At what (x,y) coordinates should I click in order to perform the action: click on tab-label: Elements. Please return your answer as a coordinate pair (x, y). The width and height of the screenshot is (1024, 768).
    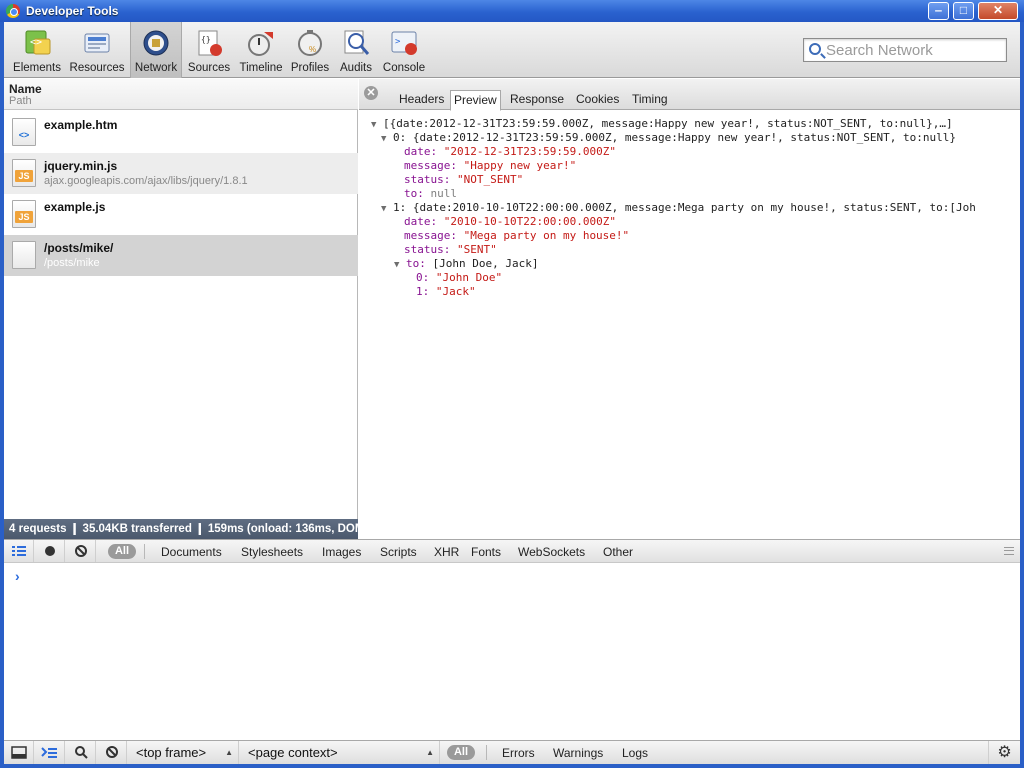
    Looking at the image, I should click on (37, 68).